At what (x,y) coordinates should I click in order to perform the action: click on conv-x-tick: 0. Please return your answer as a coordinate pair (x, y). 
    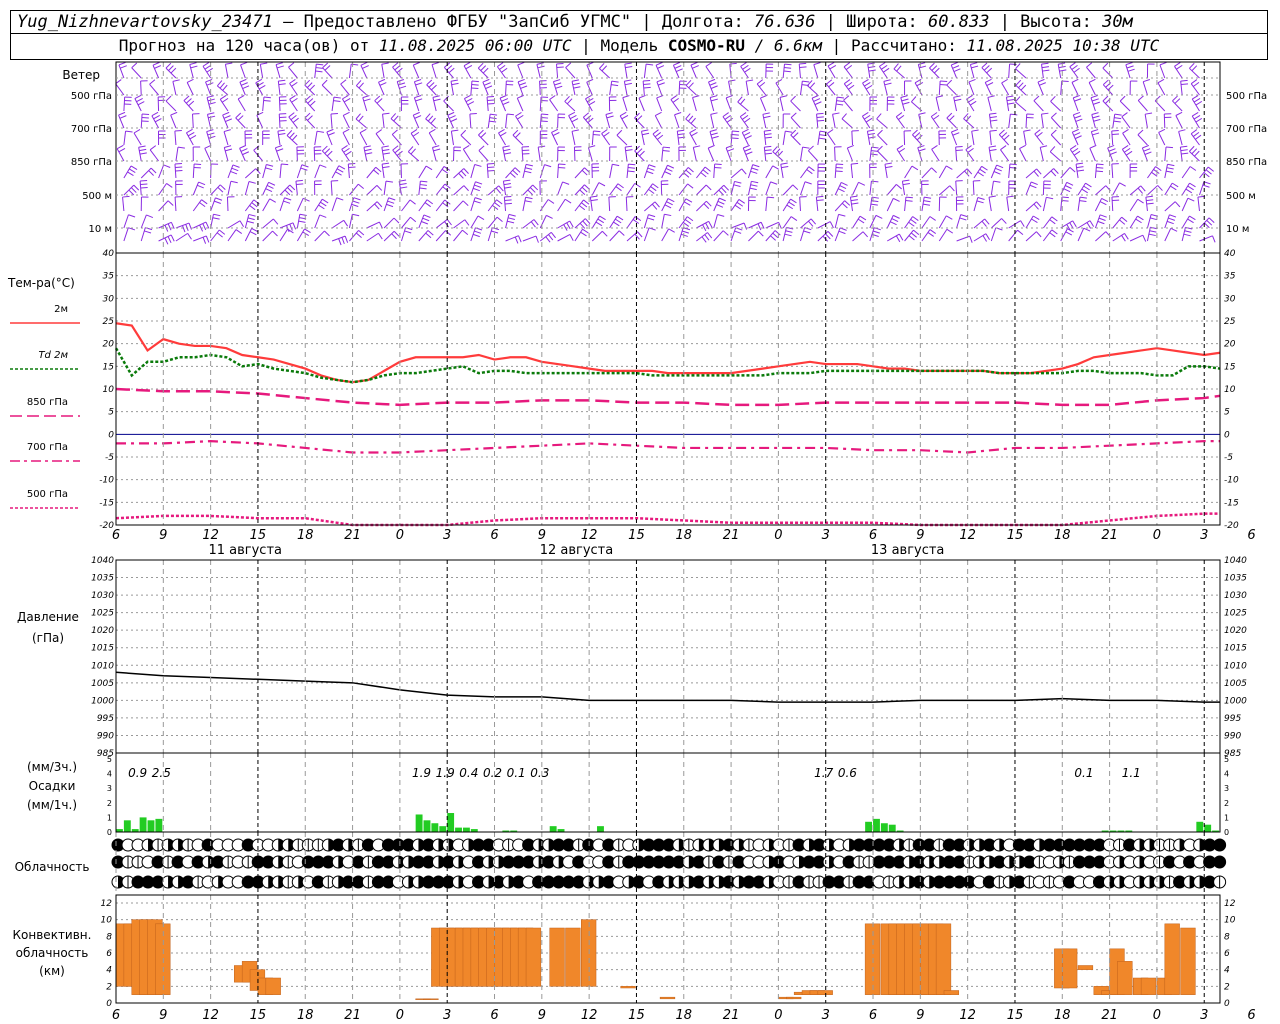
    Looking at the image, I should click on (400, 1015).